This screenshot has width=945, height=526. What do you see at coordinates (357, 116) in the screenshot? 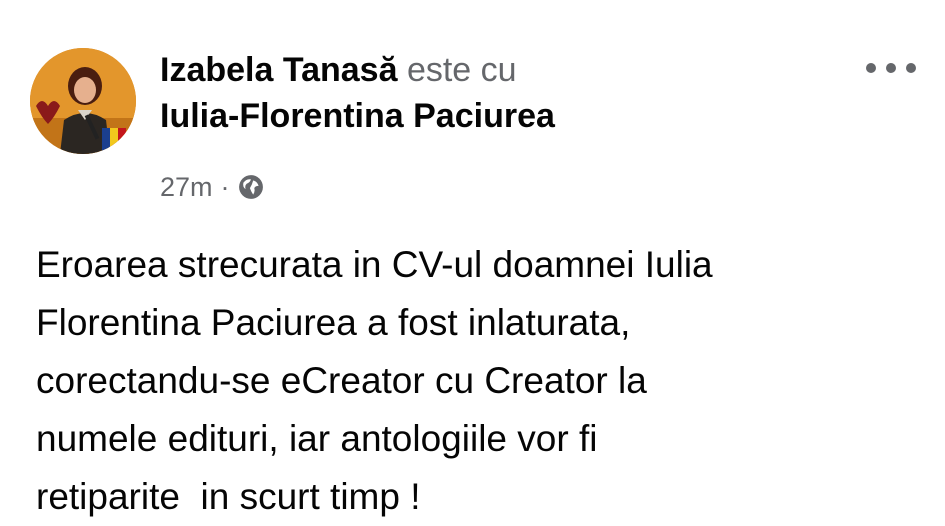
I see `tagged-person-link: Iulia-Florentina Paciurea` at bounding box center [357, 116].